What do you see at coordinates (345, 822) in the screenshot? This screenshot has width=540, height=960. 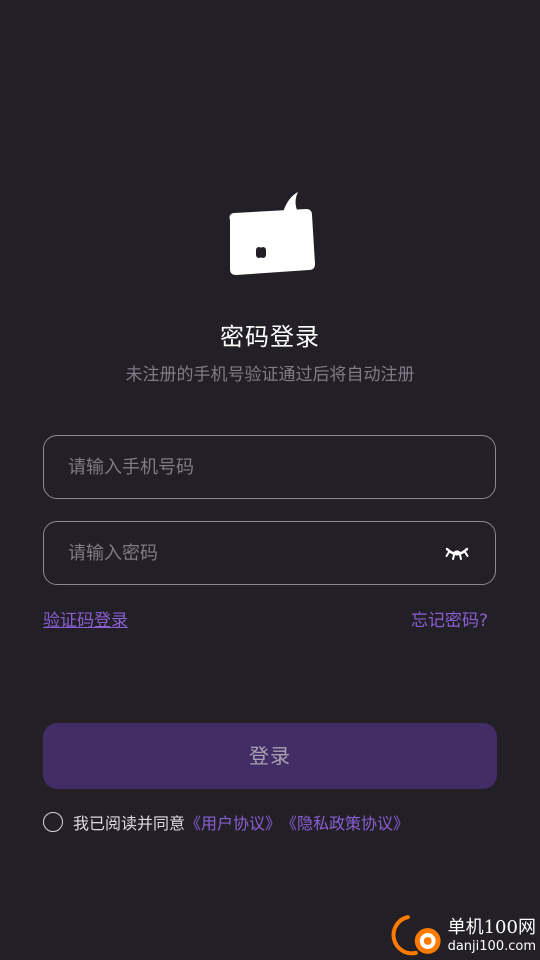 I see `privacy-policy-link: 《隐私政策协议》` at bounding box center [345, 822].